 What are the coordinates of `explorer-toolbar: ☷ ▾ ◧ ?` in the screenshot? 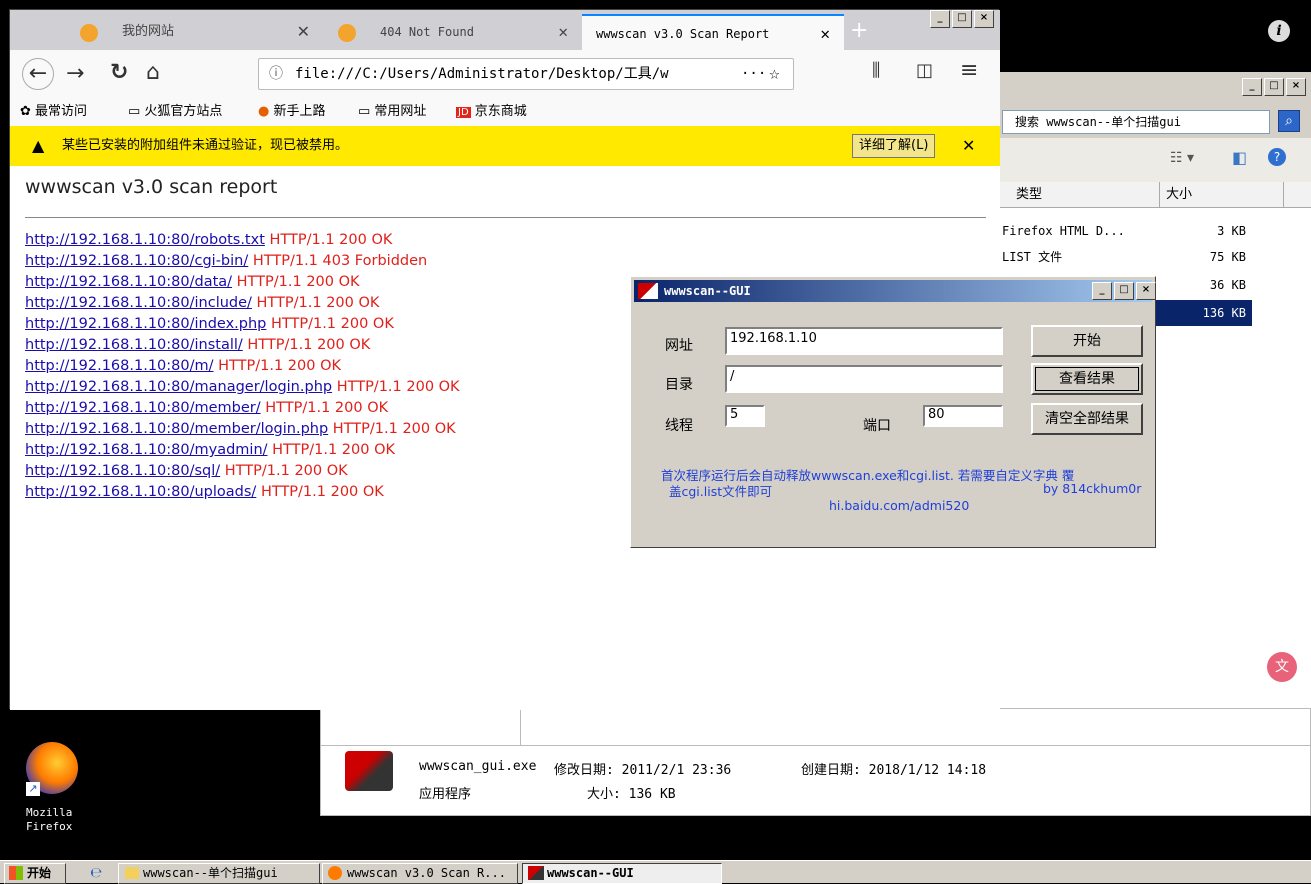 It's located at (1150, 160).